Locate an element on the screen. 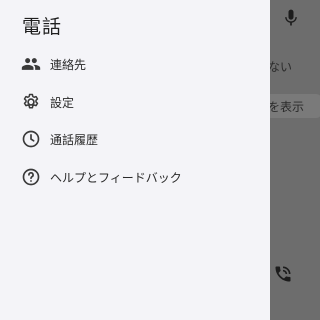  help-icon is located at coordinates (31, 177).